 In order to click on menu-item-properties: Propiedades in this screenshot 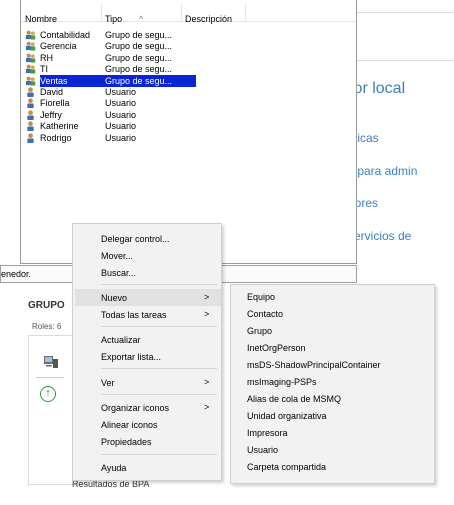, I will do `click(126, 442)`.